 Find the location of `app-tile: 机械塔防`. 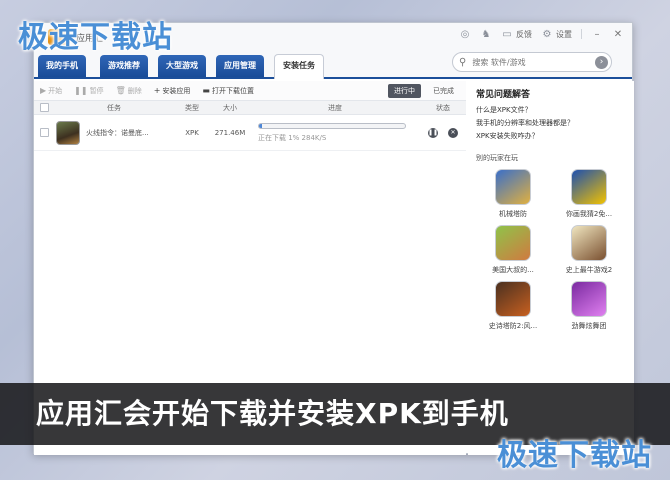

app-tile: 机械塔防 is located at coordinates (513, 194).